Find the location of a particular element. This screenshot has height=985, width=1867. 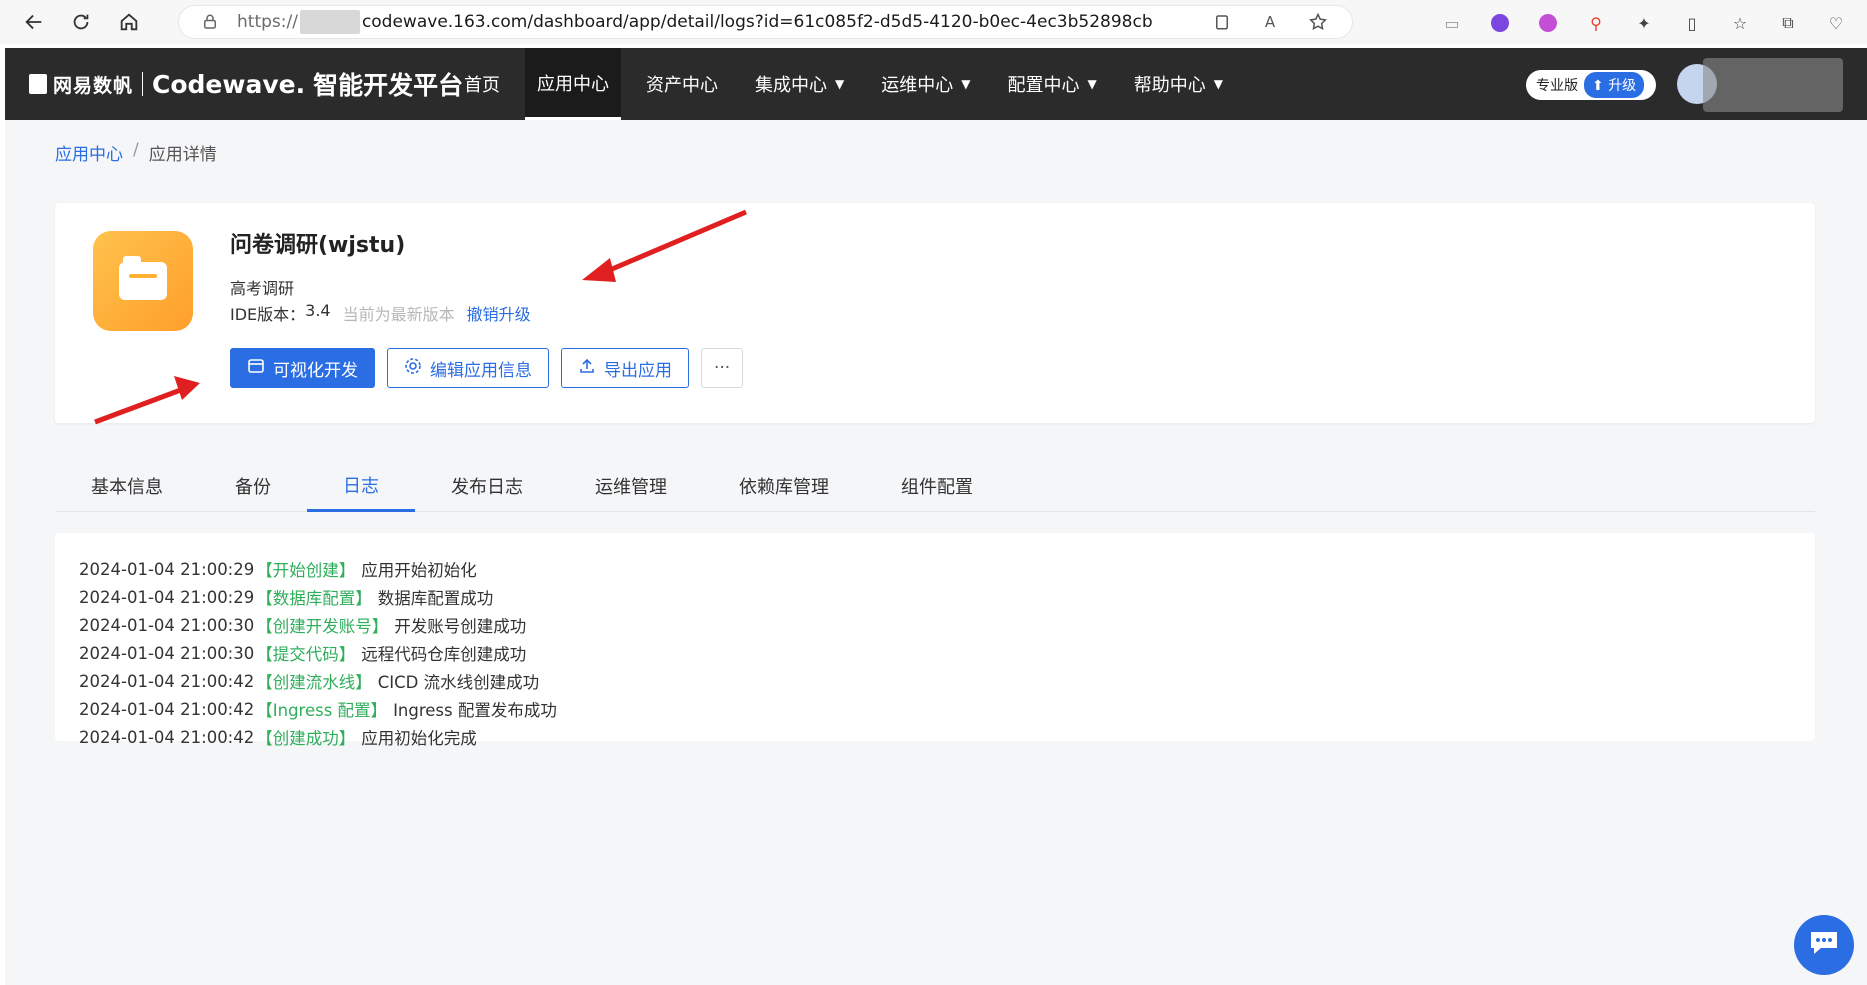

annotation-arrow-visual-dev is located at coordinates (147, 400).